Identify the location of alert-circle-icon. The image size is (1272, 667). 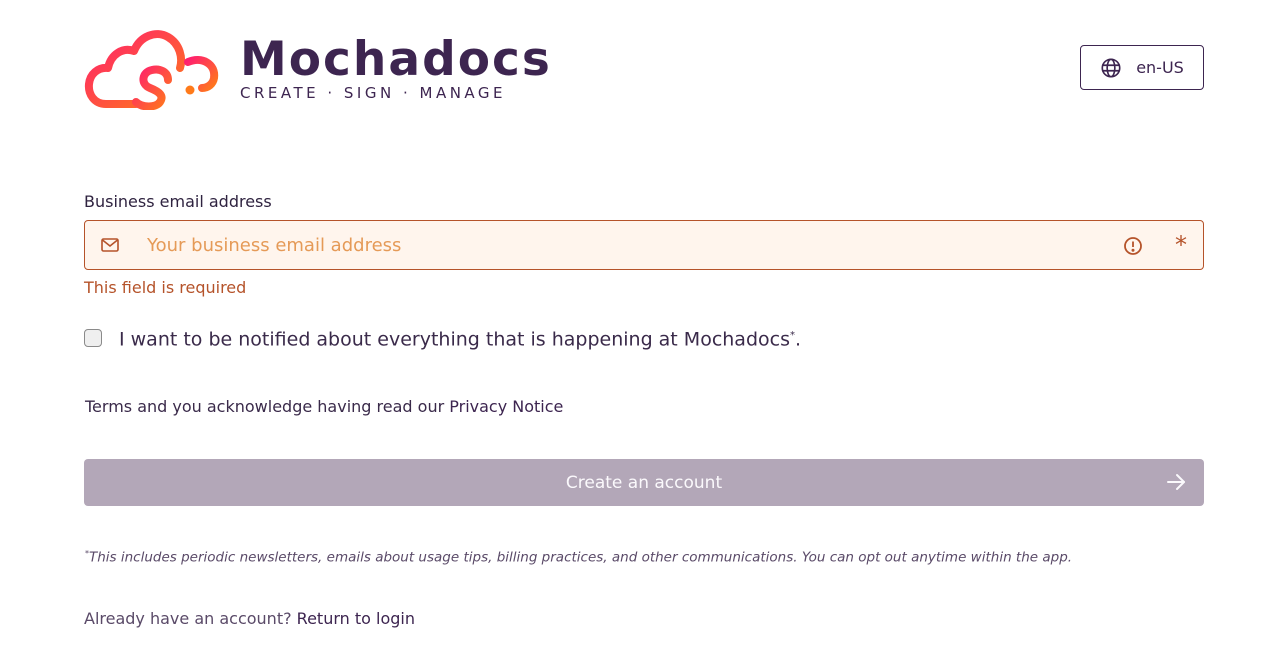
(1133, 246).